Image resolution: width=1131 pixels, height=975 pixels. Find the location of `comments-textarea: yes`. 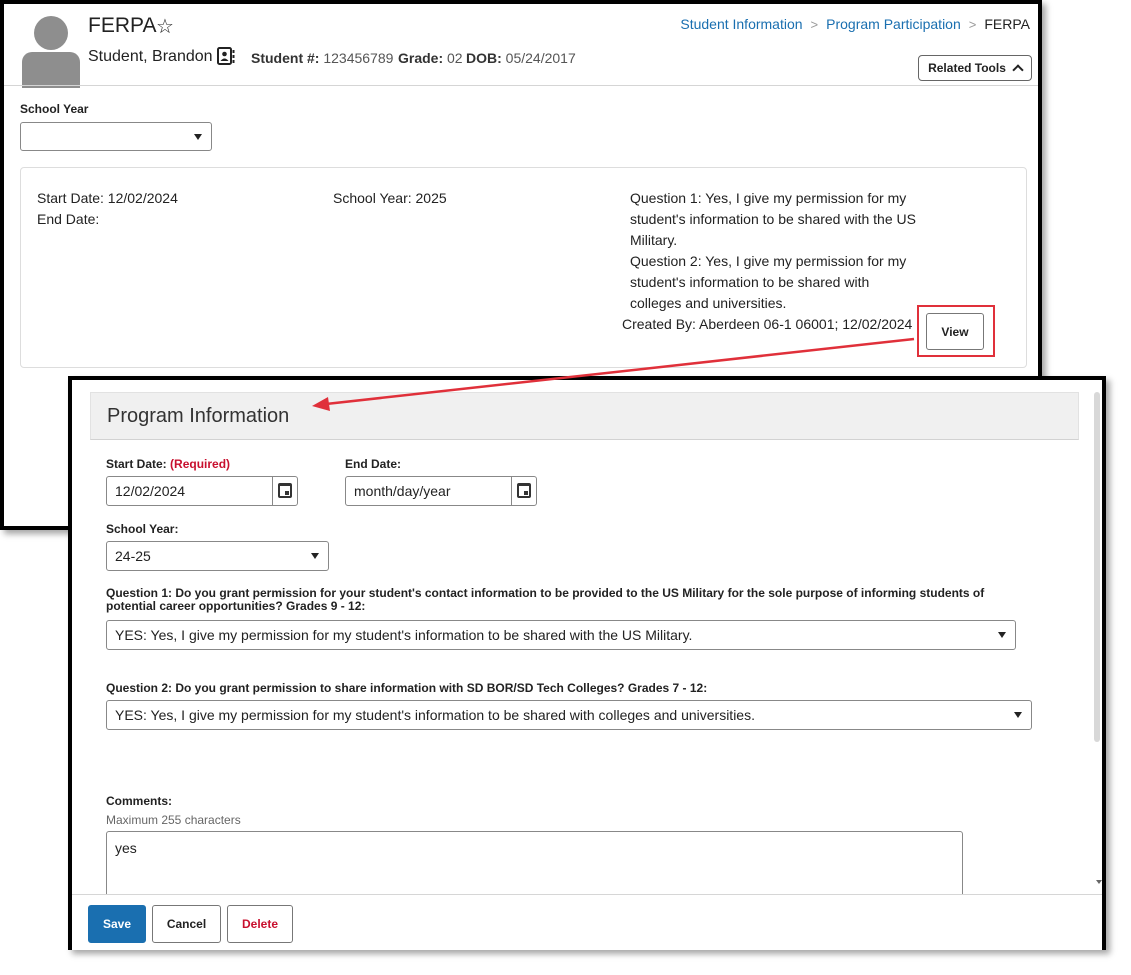

comments-textarea: yes is located at coordinates (534, 866).